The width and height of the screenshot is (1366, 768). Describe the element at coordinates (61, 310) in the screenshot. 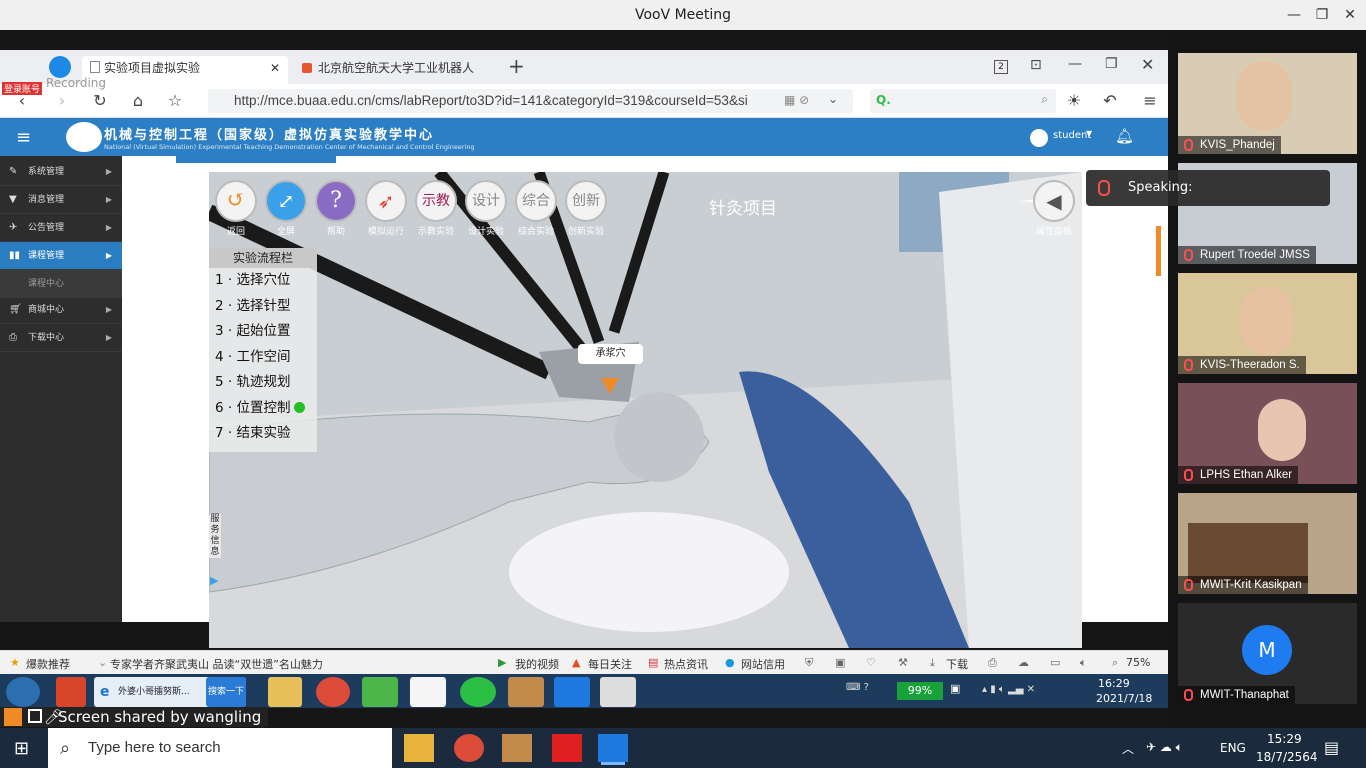

I see `sidebar-item-shop: 🛒︎ 商城中心 ▶` at that location.